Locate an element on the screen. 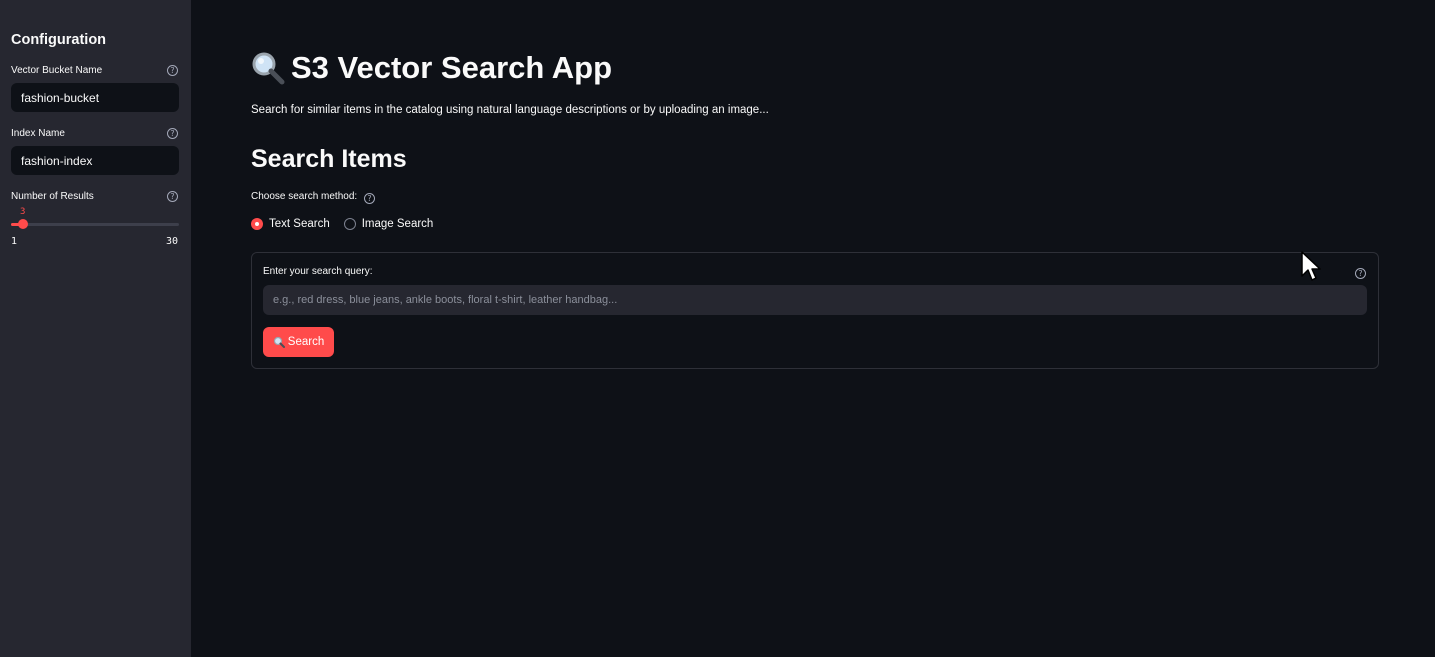 The width and height of the screenshot is (1435, 657). page-title: S3 Vector Search App is located at coordinates (431, 68).